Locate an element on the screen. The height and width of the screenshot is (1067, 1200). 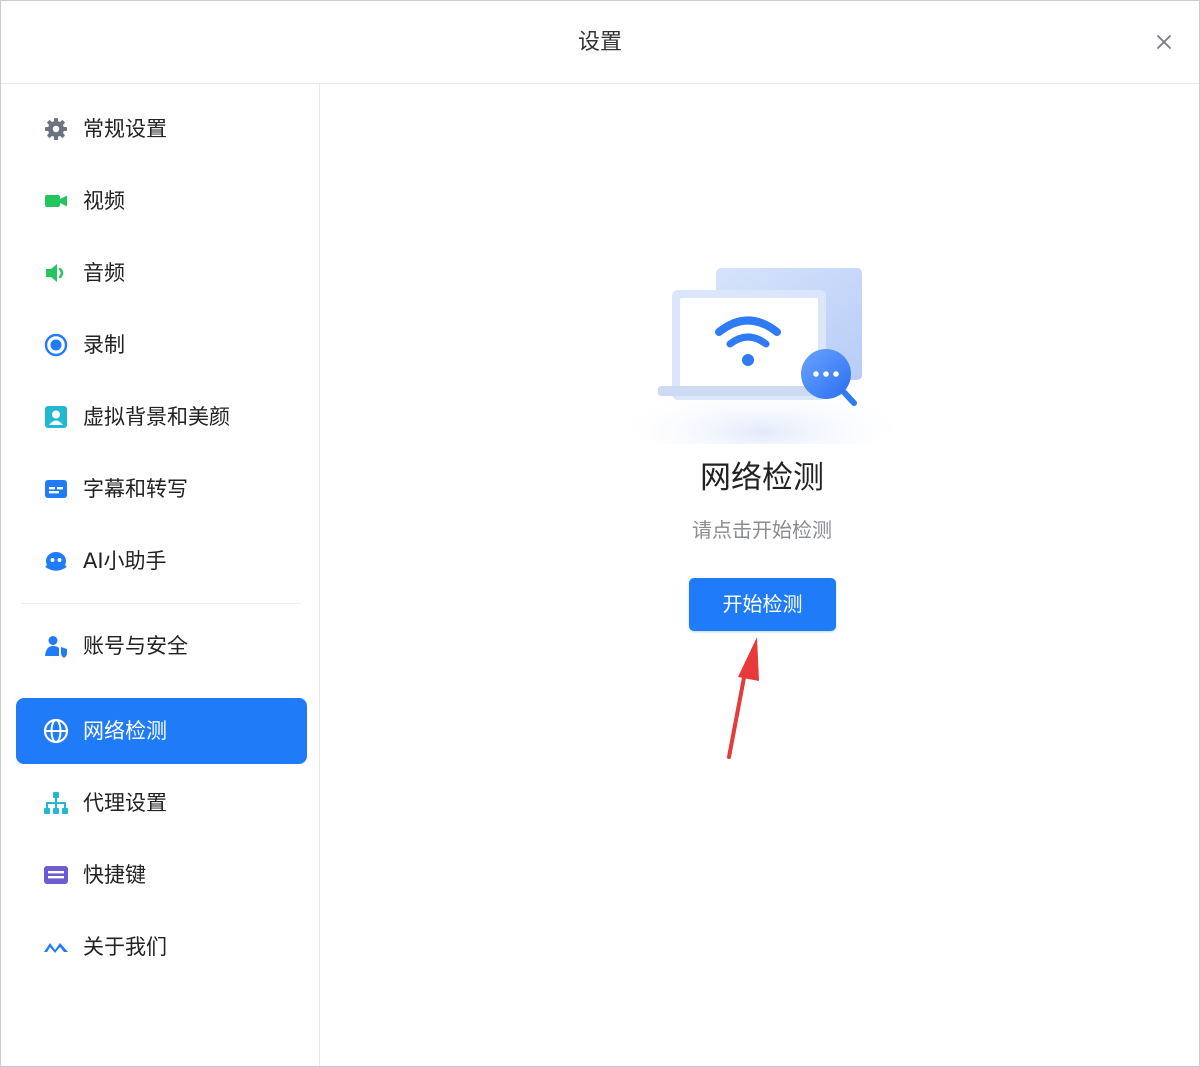
sidebar-item-label: 虚拟背景和美颜 is located at coordinates (156, 417).